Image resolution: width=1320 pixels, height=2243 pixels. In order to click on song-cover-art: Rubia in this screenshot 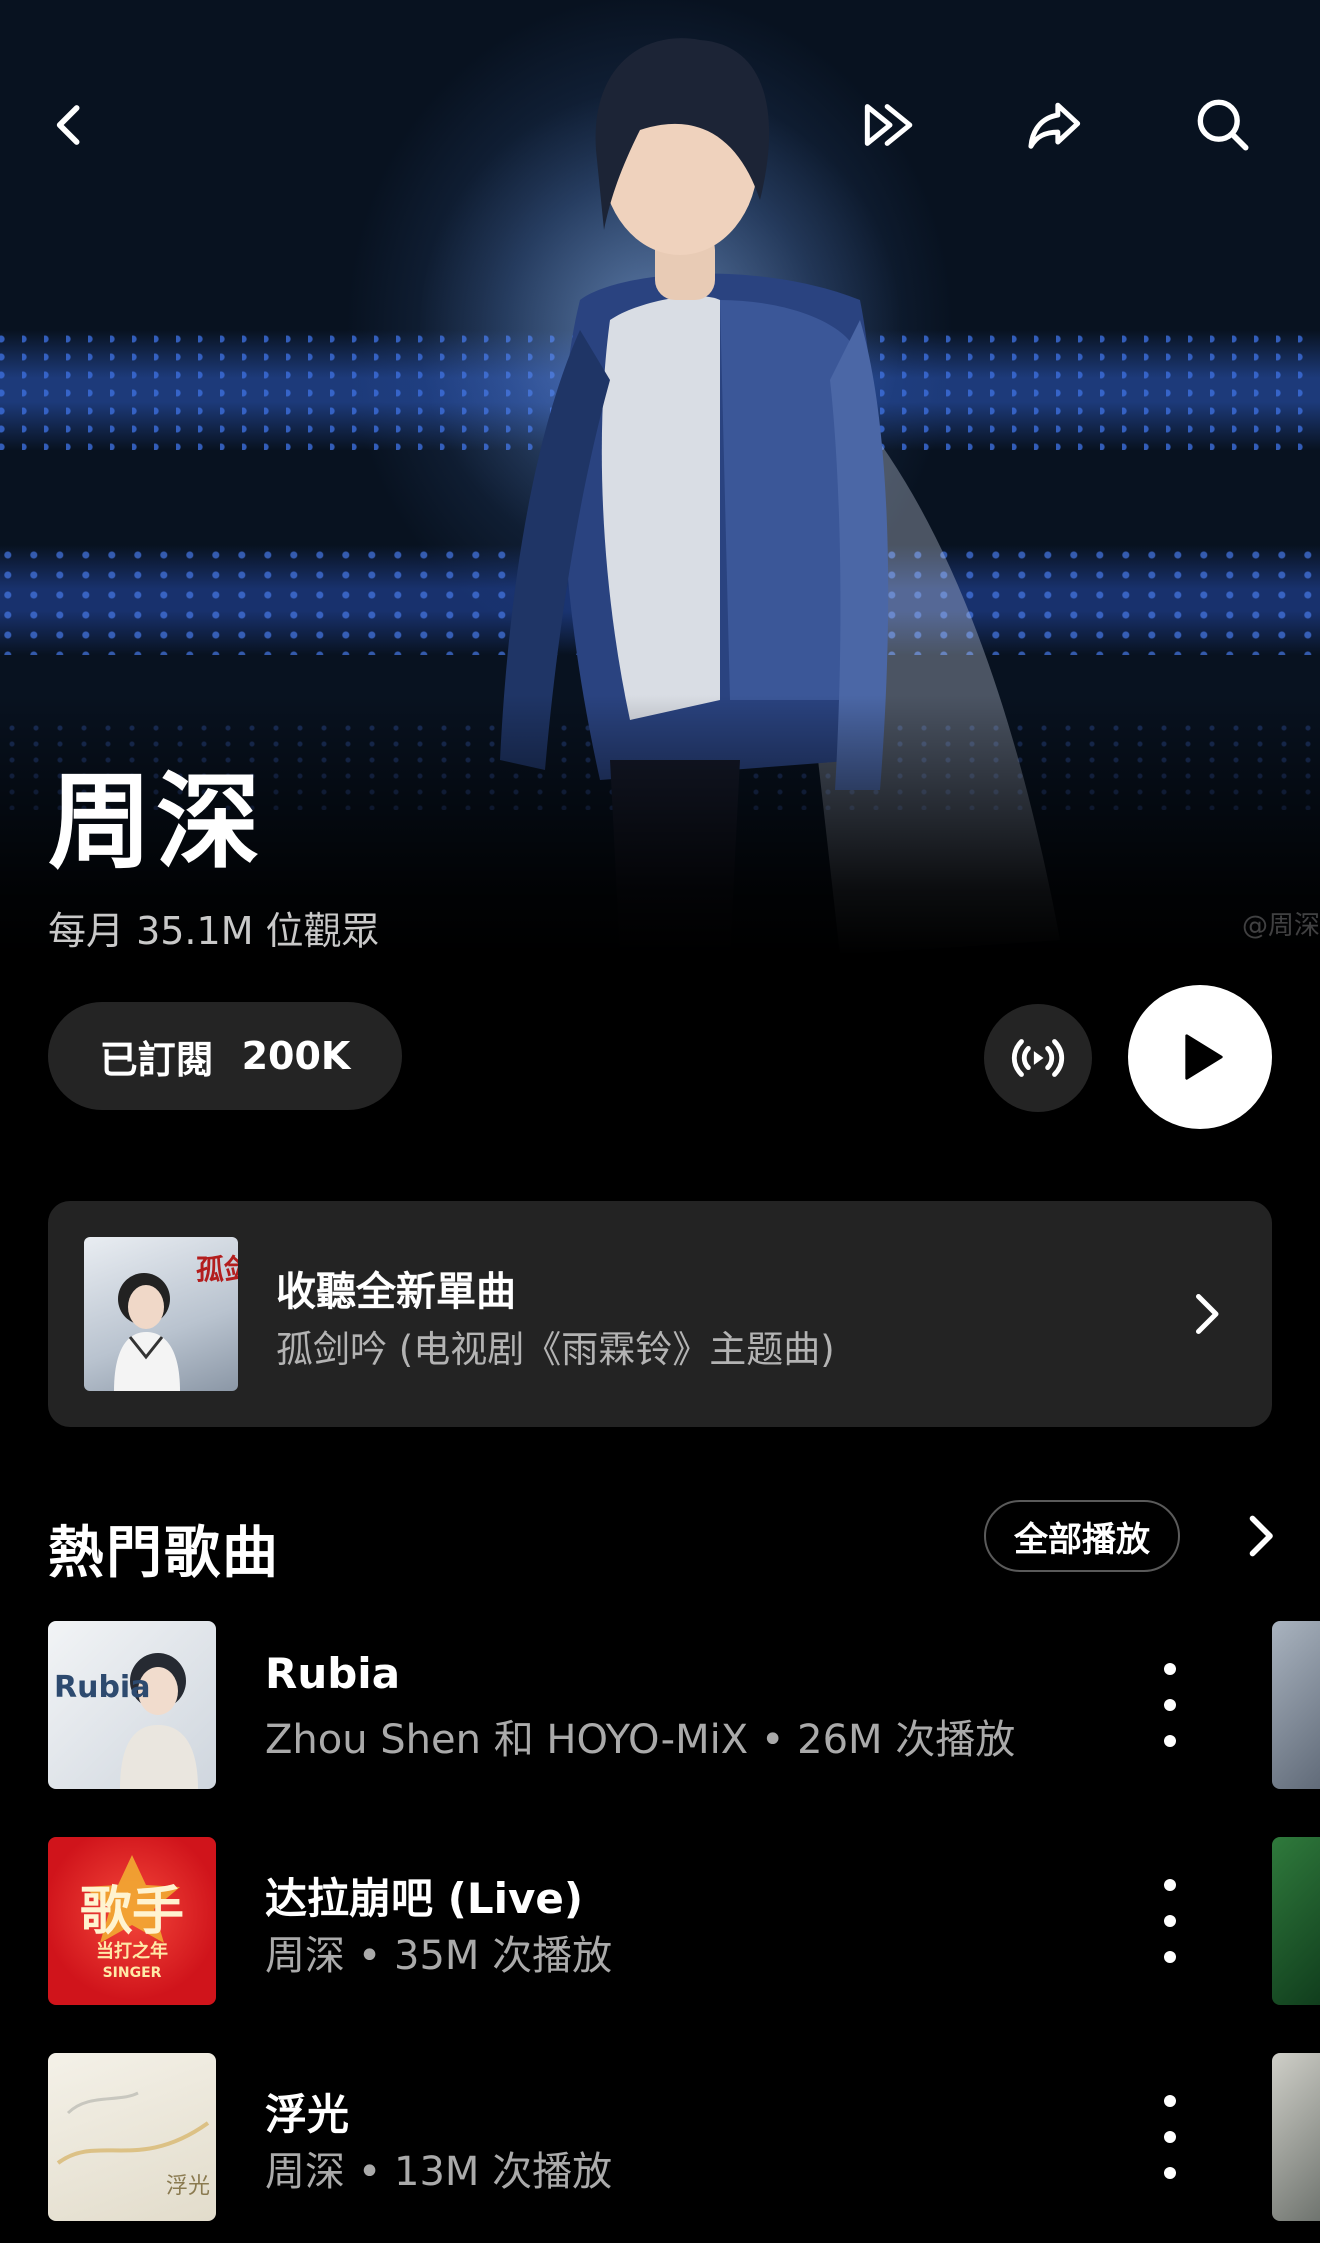, I will do `click(132, 1705)`.